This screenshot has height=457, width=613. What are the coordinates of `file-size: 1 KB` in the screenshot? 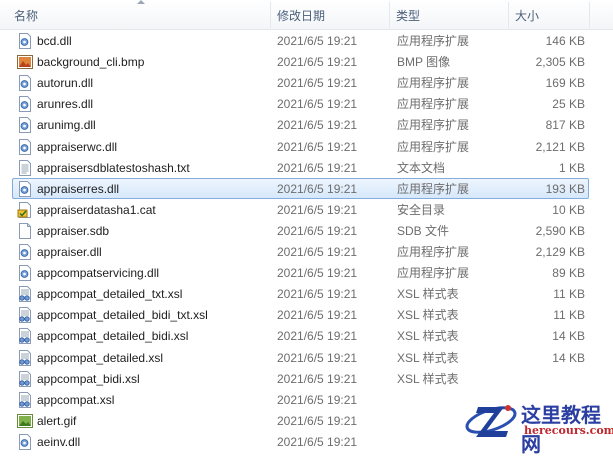 It's located at (571, 167).